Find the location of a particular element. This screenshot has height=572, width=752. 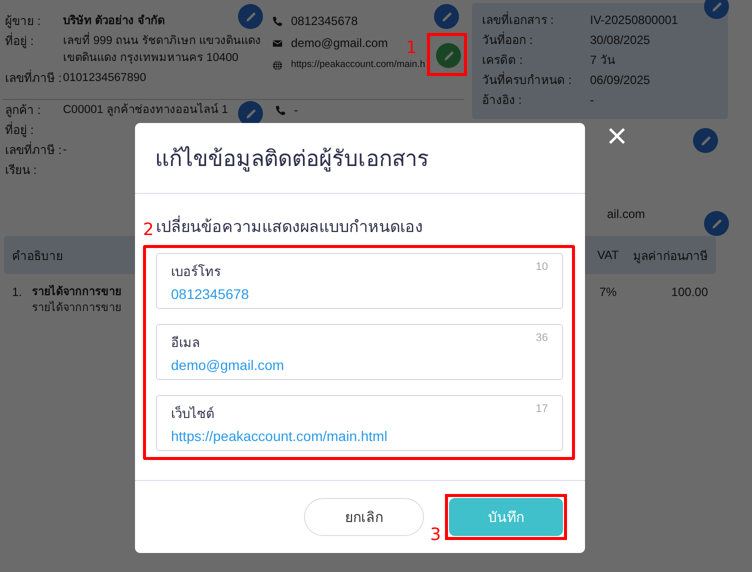

field-value: 06/09/2025 is located at coordinates (620, 80).